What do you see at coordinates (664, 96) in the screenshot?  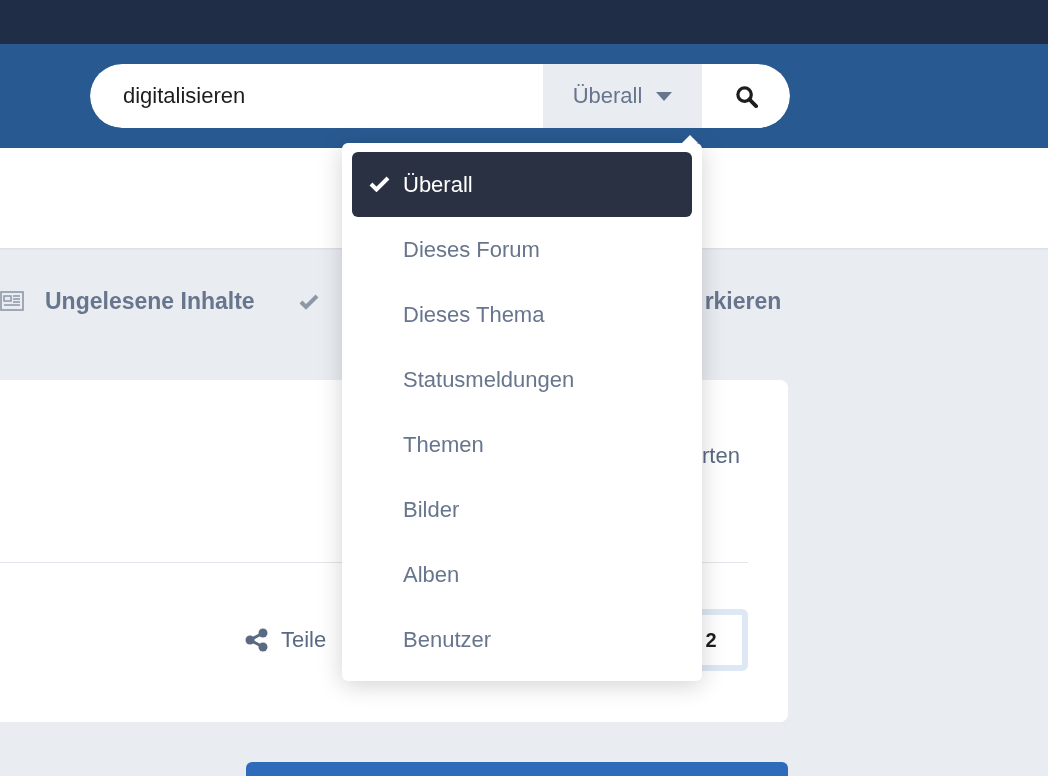 I see `caret-icon` at bounding box center [664, 96].